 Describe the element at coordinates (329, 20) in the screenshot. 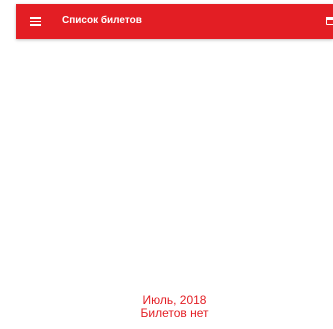

I see `calendar-icon` at that location.